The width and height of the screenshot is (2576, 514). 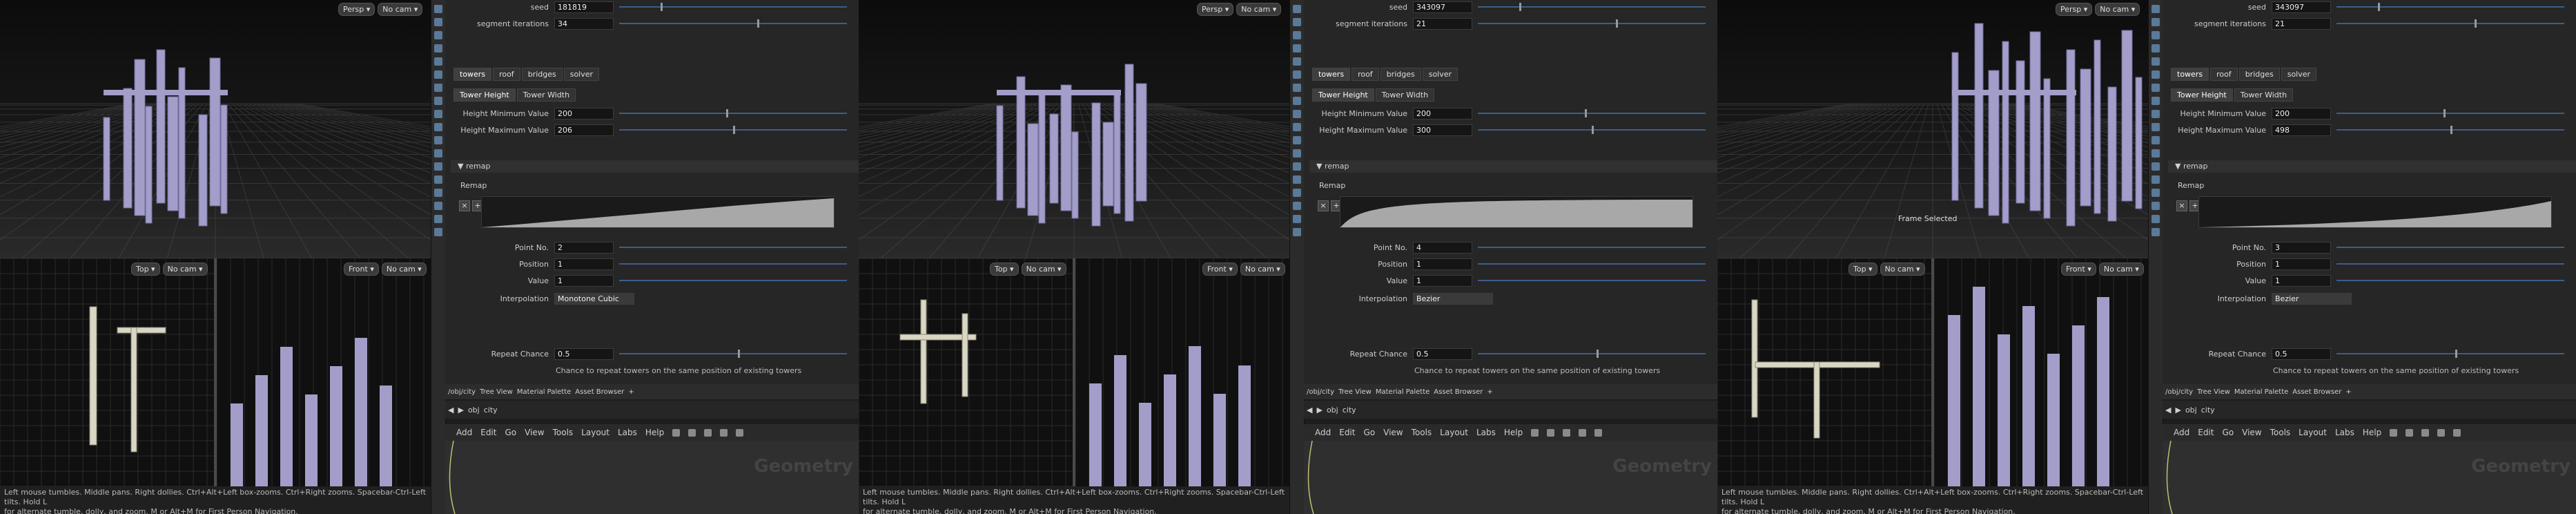 I want to click on menu-help: Help, so click(x=654, y=433).